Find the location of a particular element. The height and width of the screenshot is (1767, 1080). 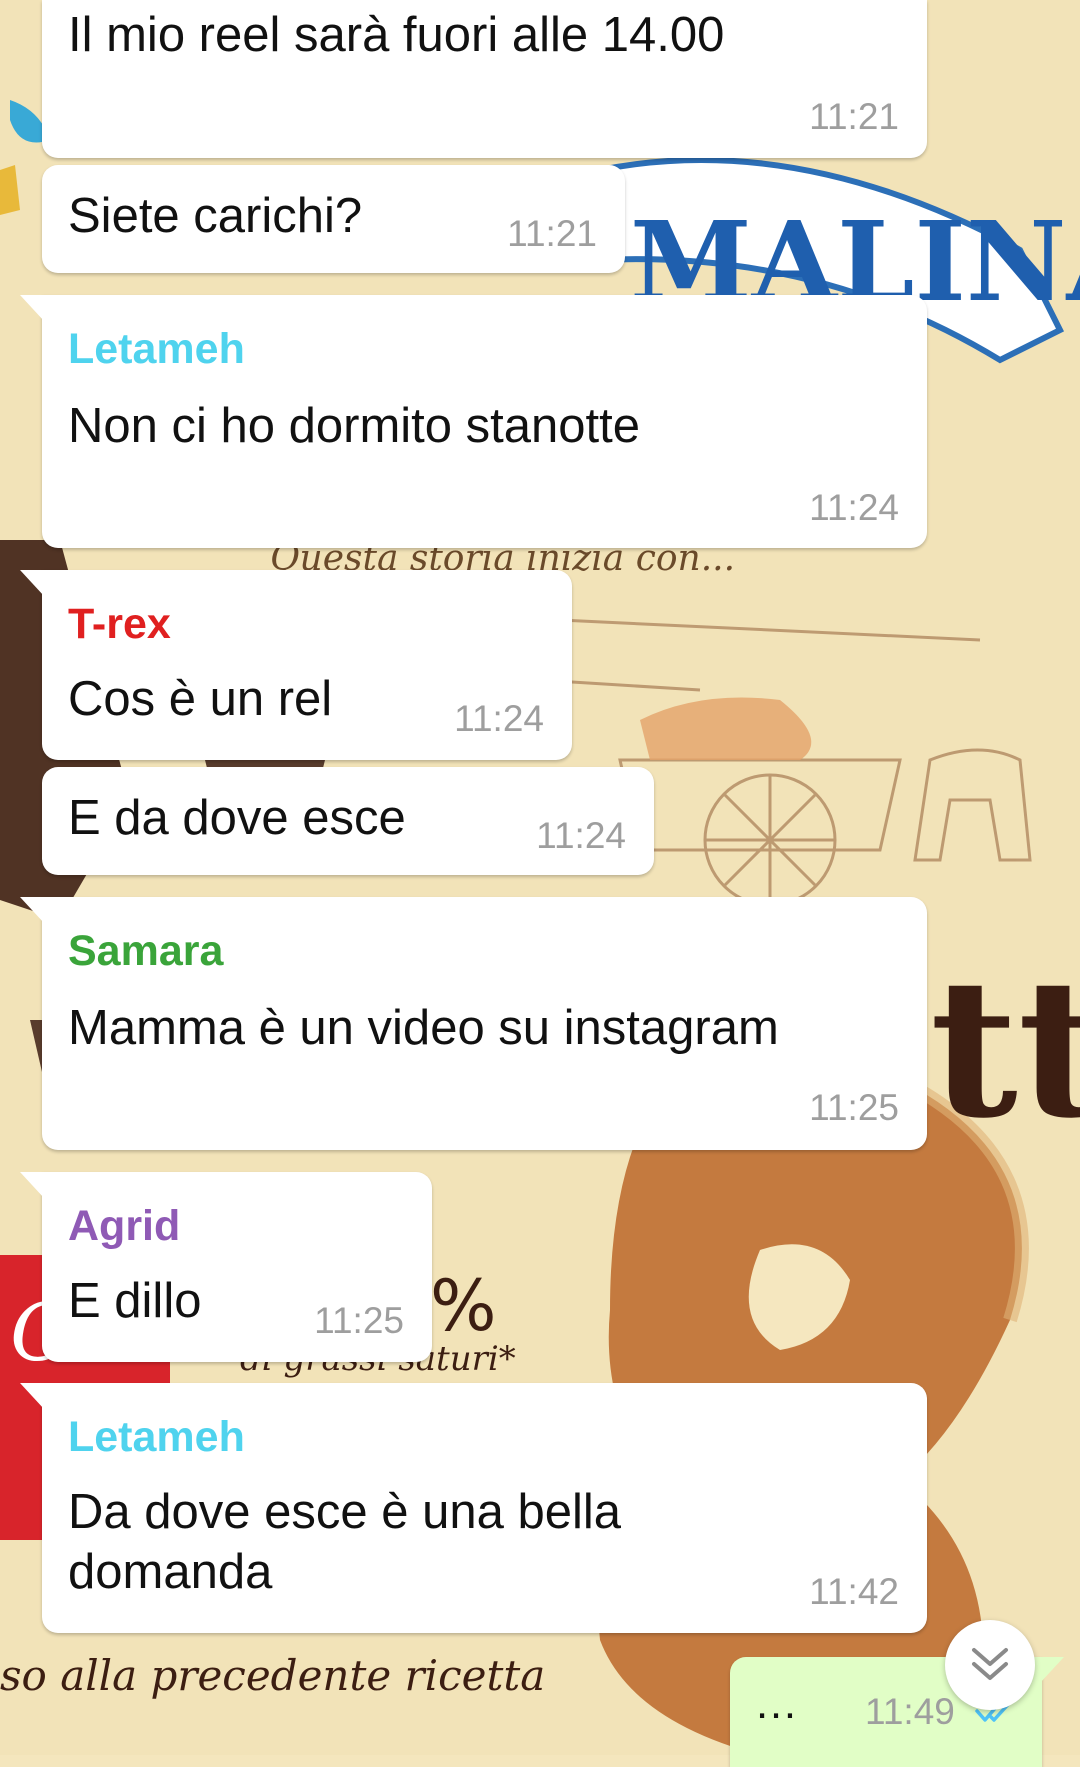

message-text-line-1: Da dove esce è una bella is located at coordinates (344, 1512).